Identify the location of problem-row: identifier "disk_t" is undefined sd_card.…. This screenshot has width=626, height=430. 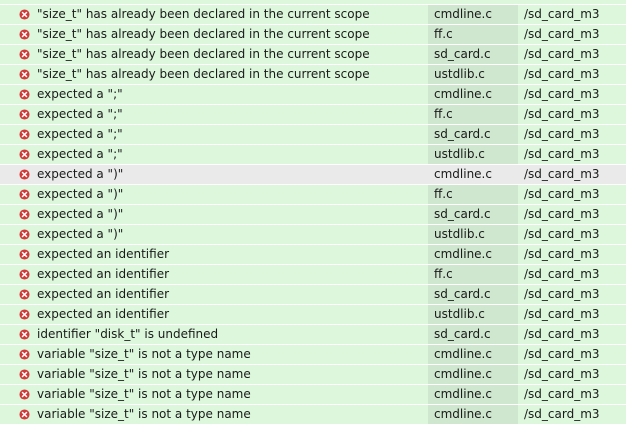
(313, 335).